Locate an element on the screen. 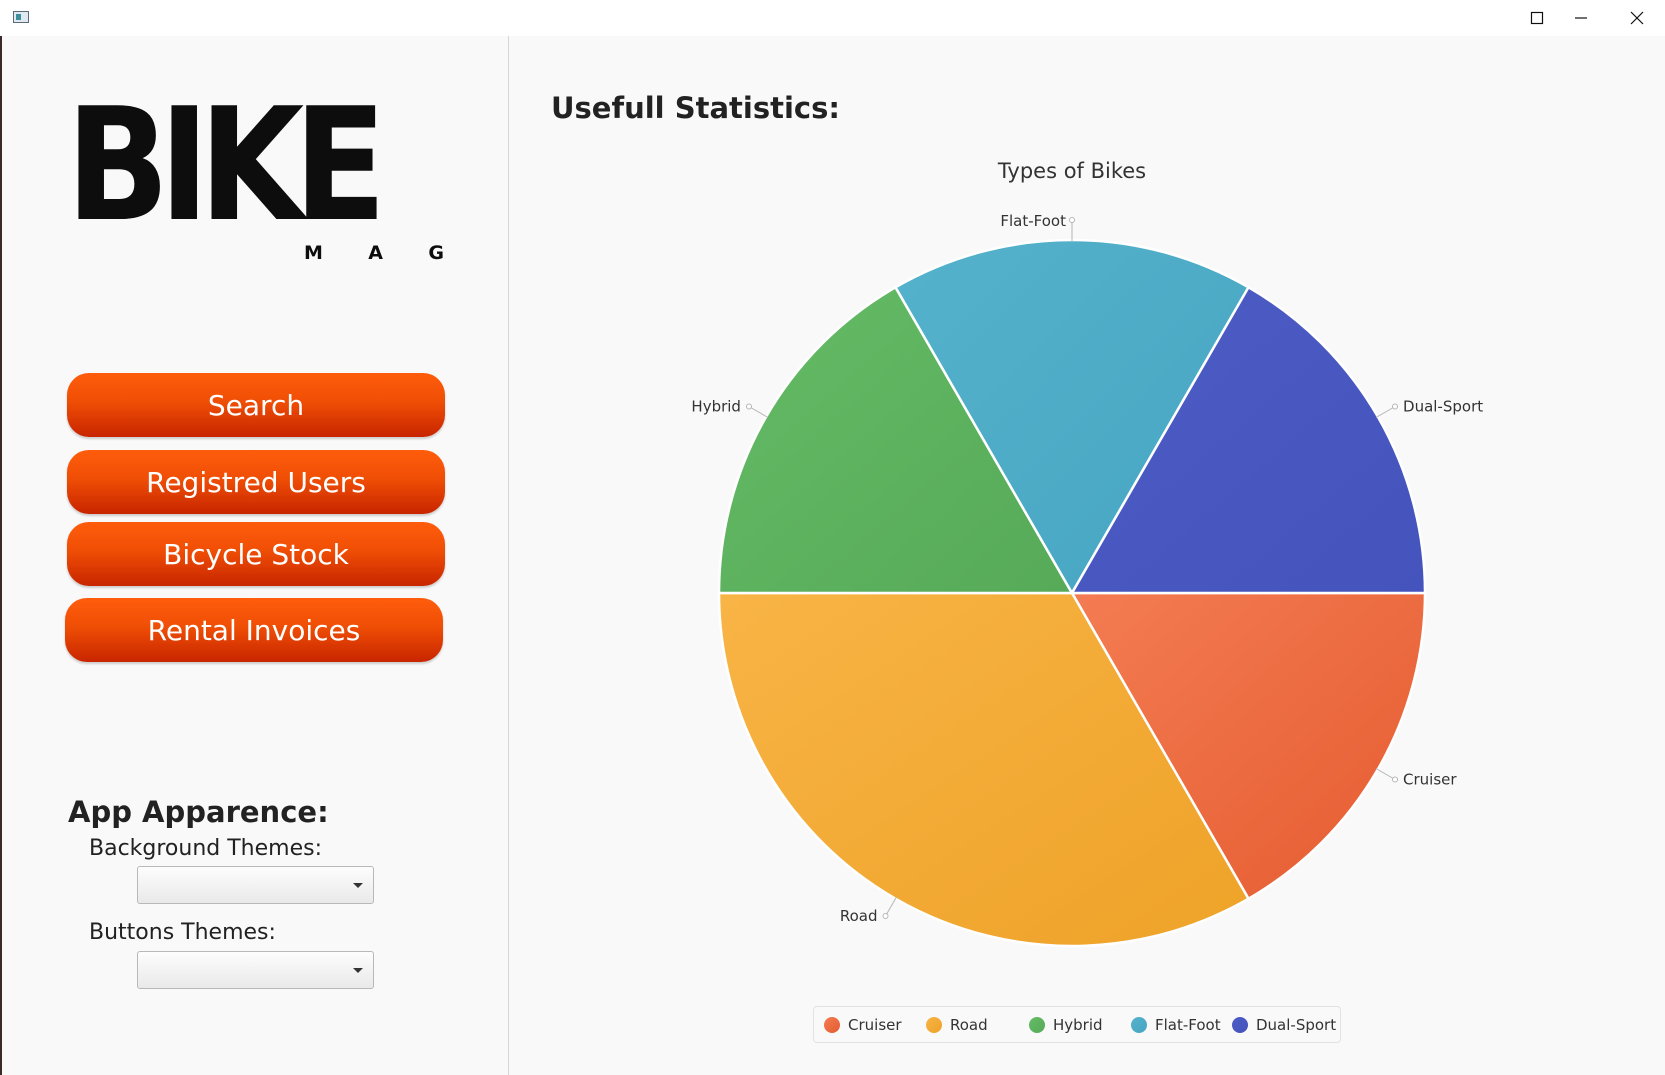 This screenshot has height=1075, width=1665. legend-label: Cruiser is located at coordinates (875, 1024).